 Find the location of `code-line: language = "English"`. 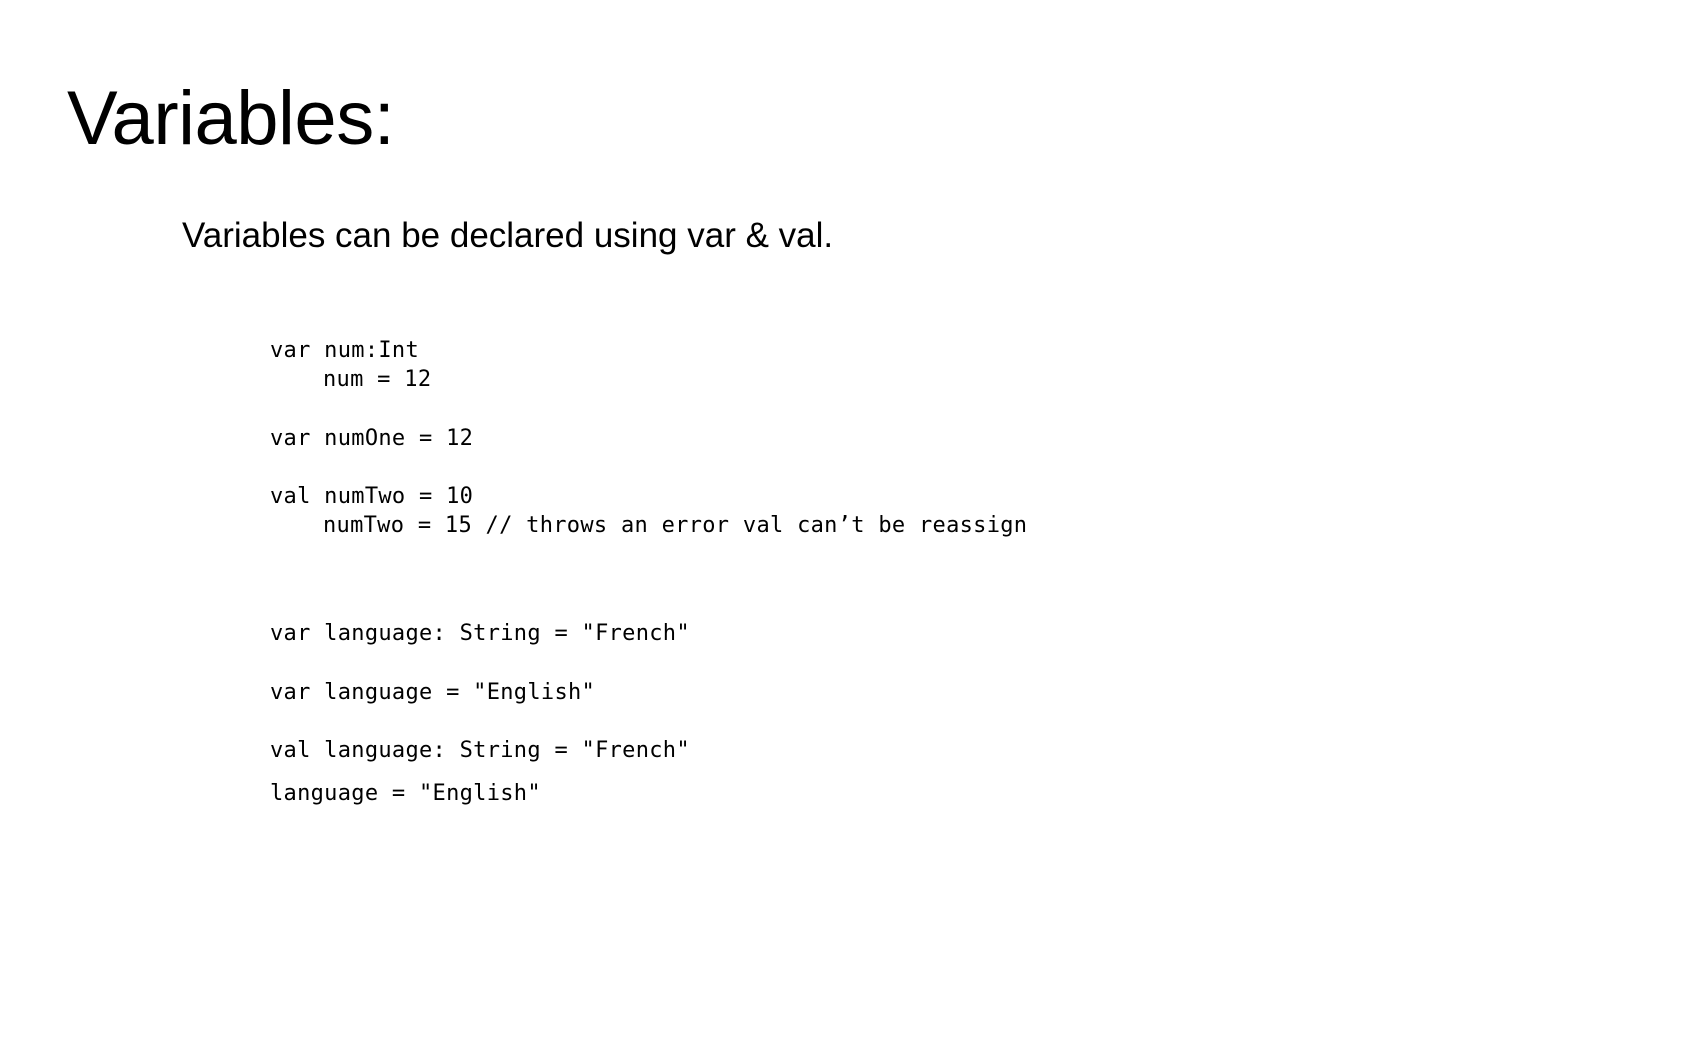

code-line: language = "English" is located at coordinates (405, 793).